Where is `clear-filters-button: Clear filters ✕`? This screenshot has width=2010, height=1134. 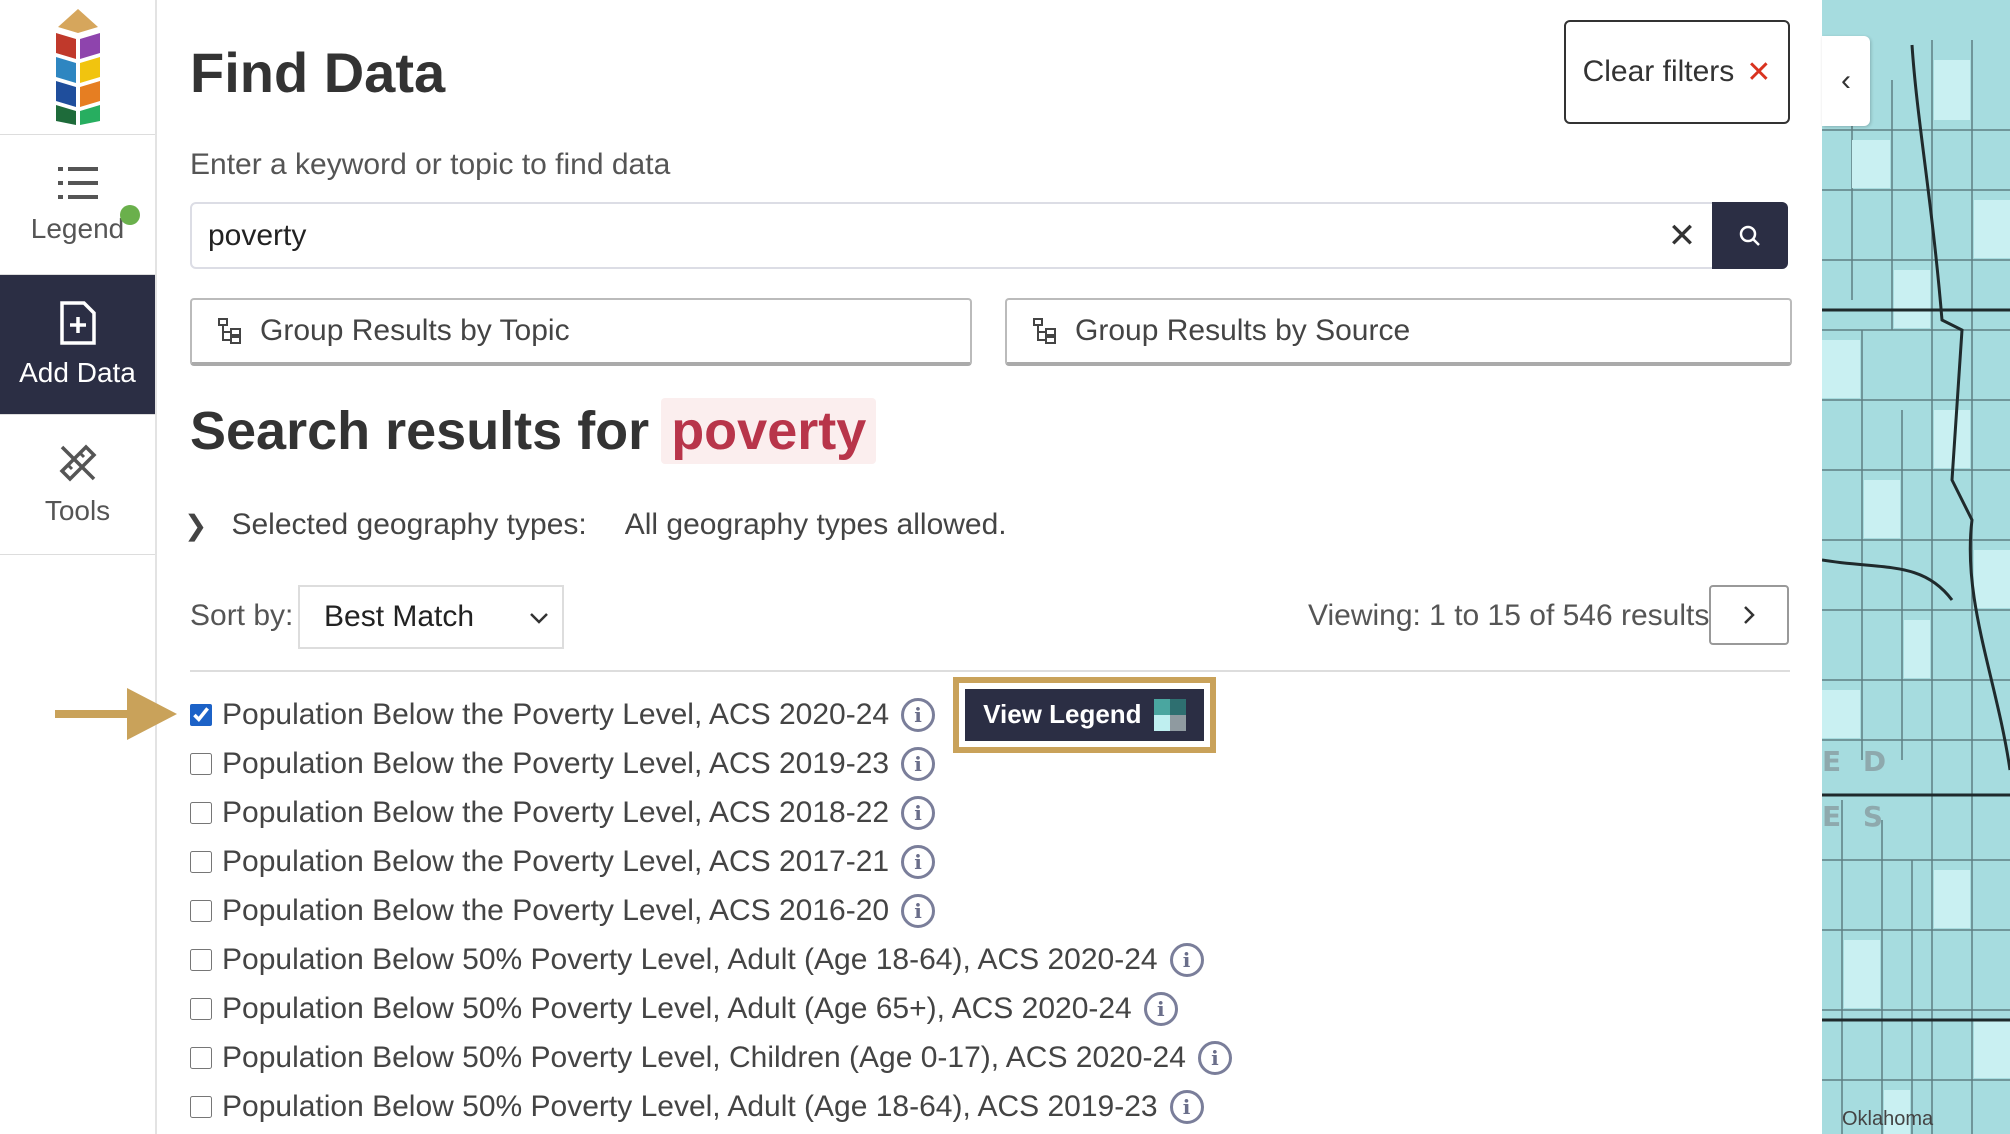
clear-filters-button: Clear filters ✕ is located at coordinates (1677, 72).